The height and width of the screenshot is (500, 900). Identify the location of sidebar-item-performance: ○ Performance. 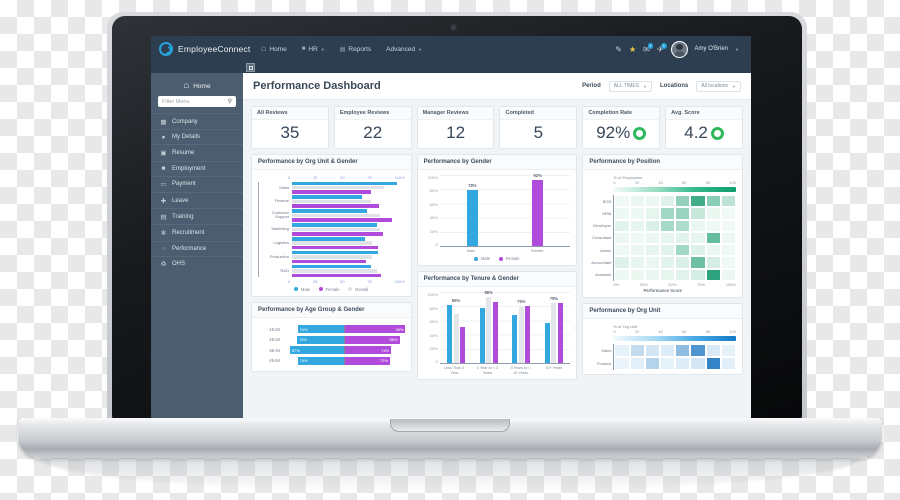
(197, 248).